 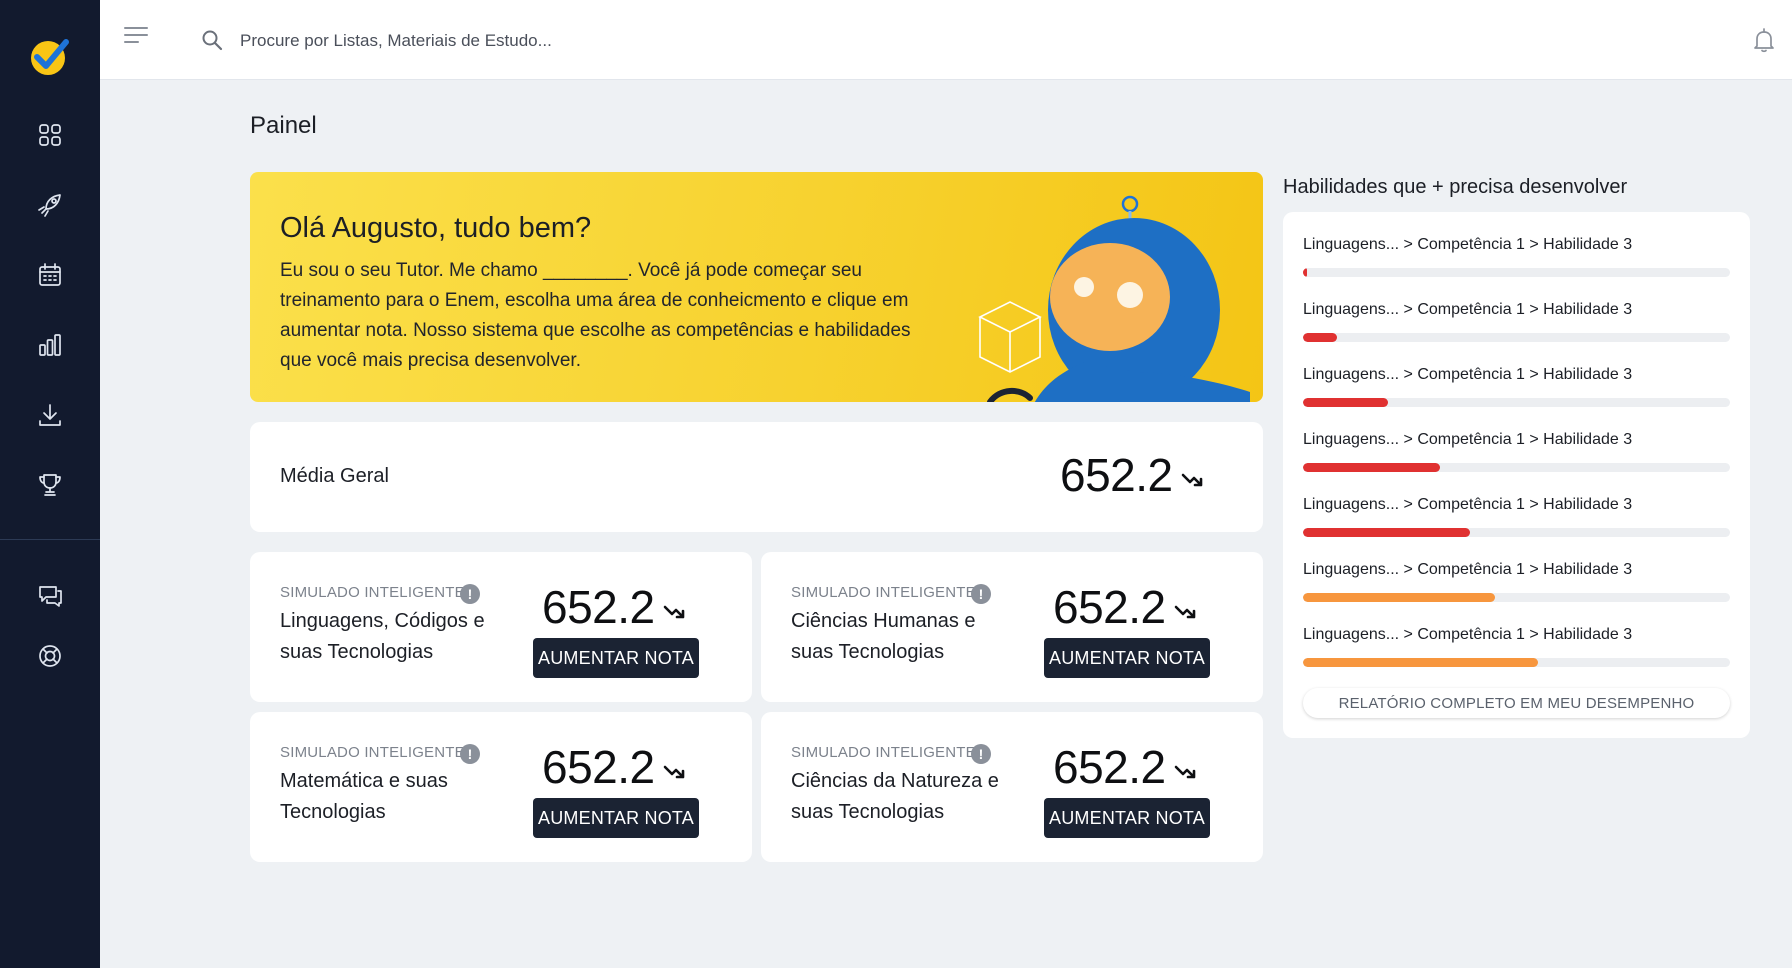 I want to click on page-title: Painel, so click(x=283, y=125).